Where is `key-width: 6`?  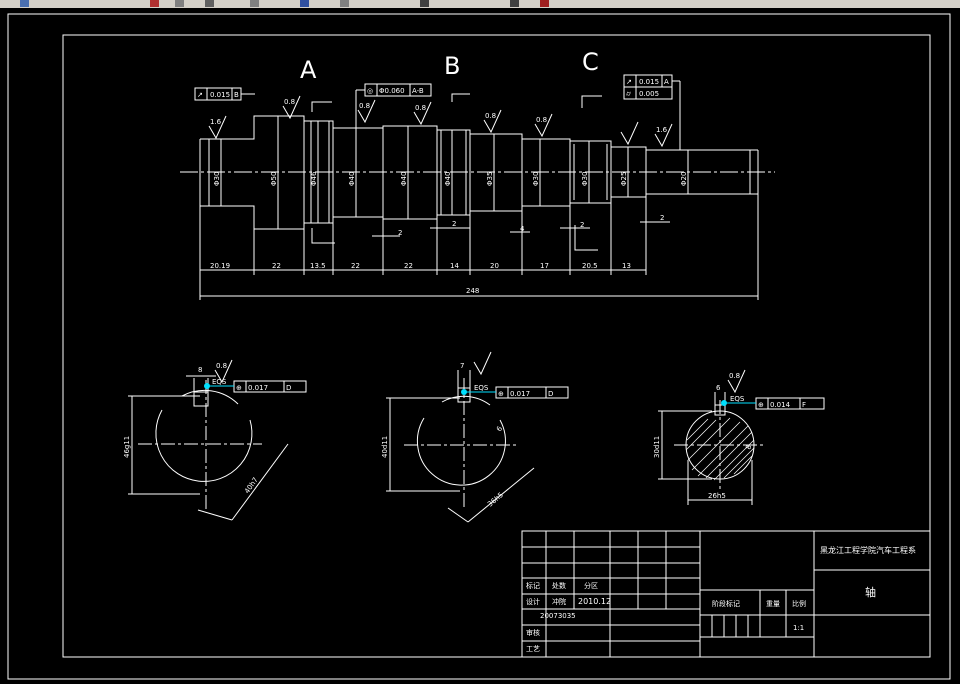
key-width: 6 is located at coordinates (718, 388).